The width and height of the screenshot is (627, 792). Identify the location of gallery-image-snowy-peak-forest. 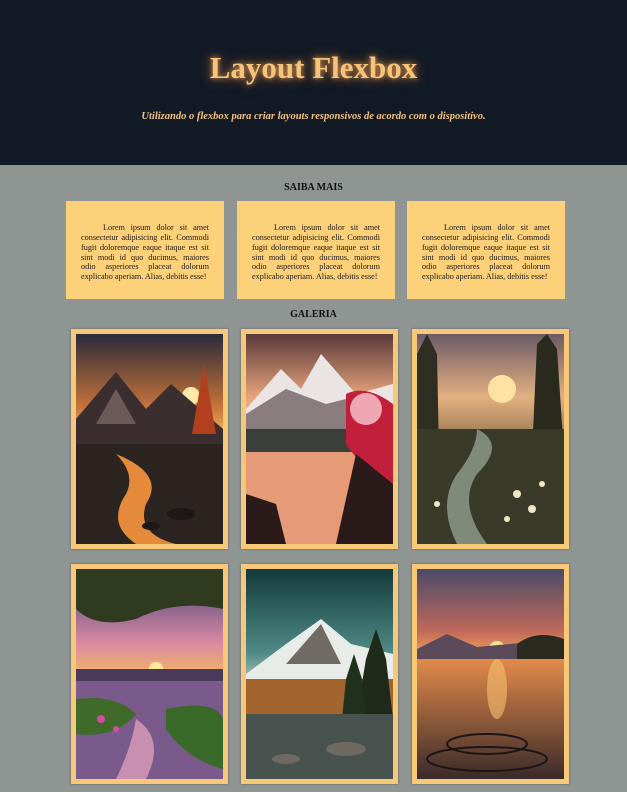
(319, 674).